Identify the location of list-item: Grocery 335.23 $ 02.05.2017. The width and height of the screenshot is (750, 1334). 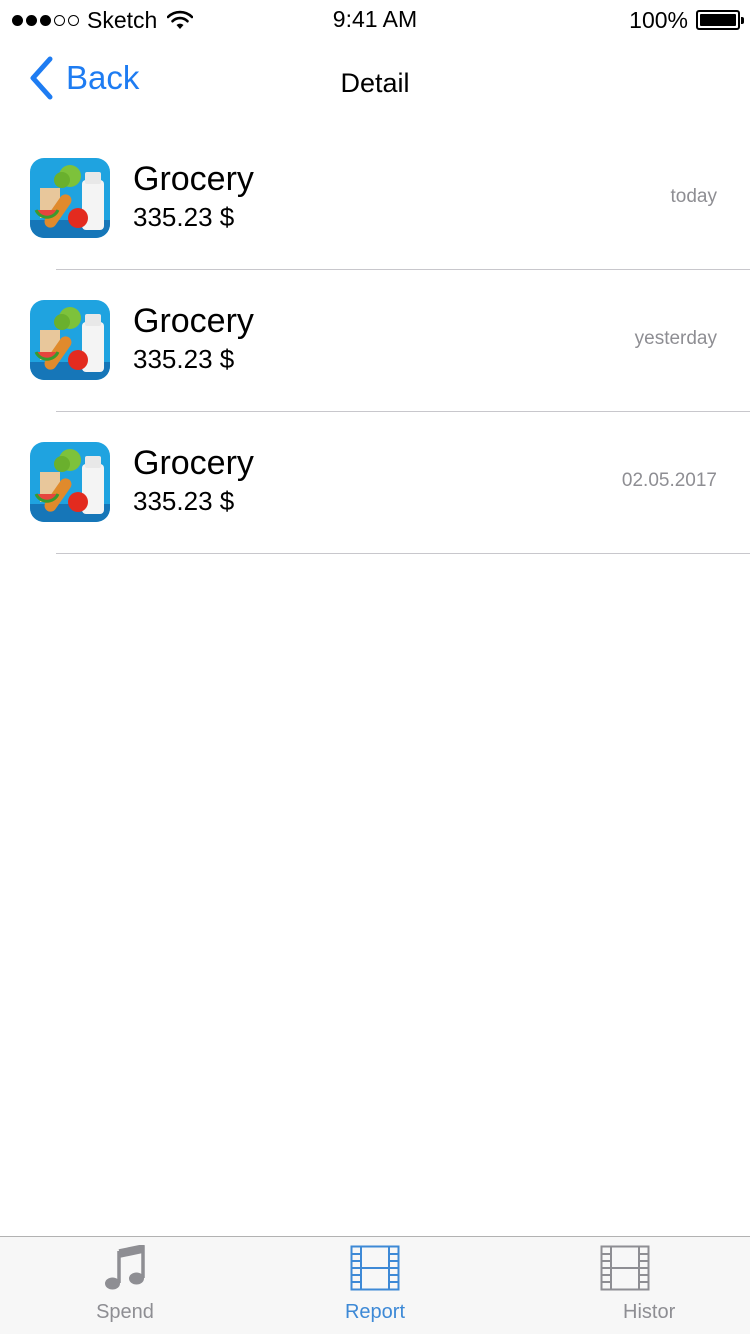
(375, 483).